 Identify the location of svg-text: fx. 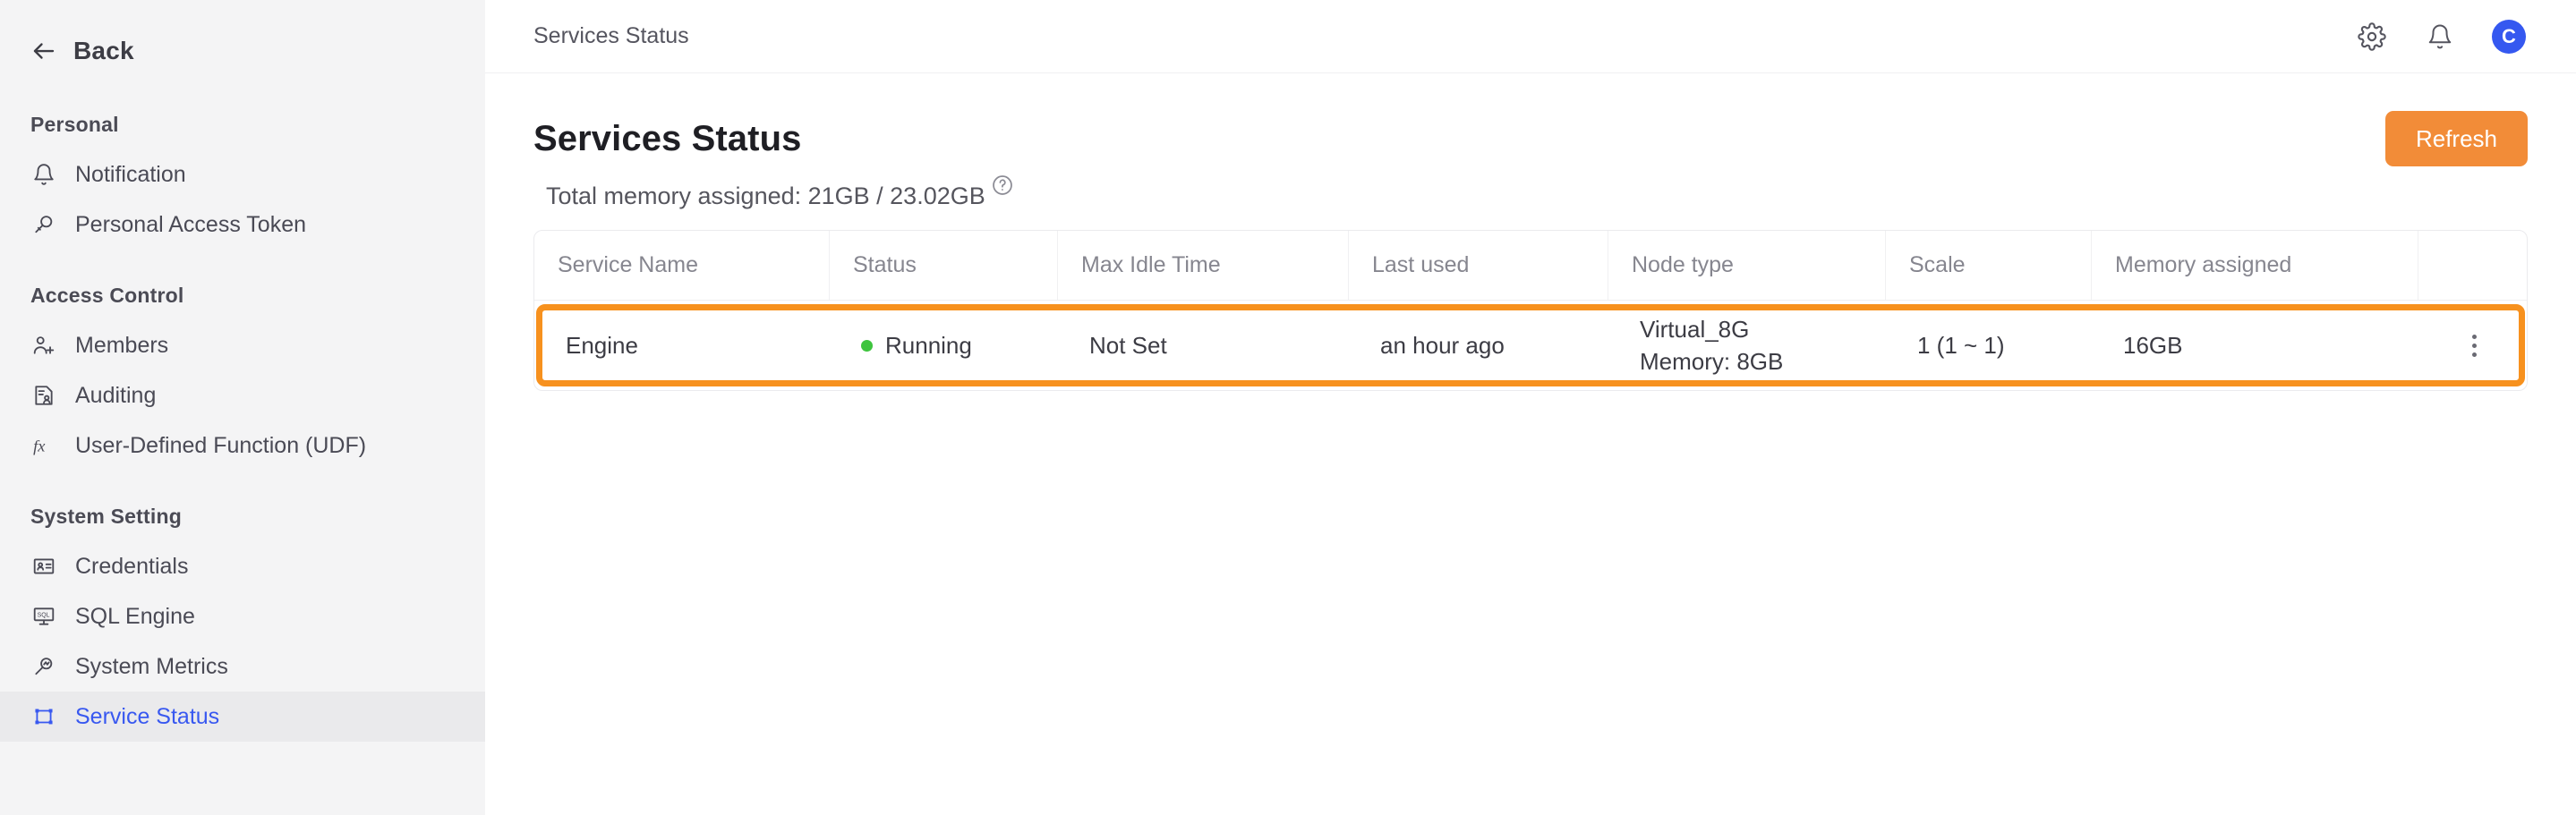
(39, 446).